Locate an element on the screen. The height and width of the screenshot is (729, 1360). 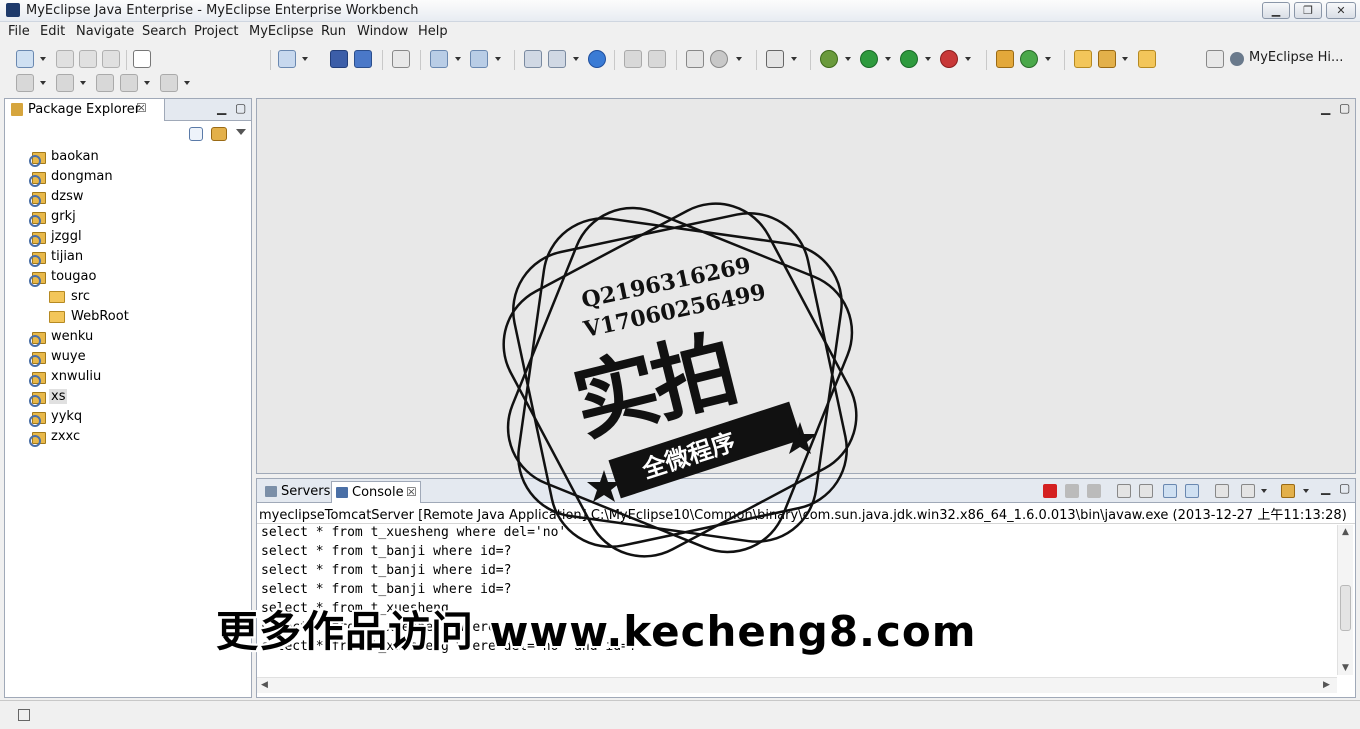
link-with-editor-icon is located at coordinates (219, 134).